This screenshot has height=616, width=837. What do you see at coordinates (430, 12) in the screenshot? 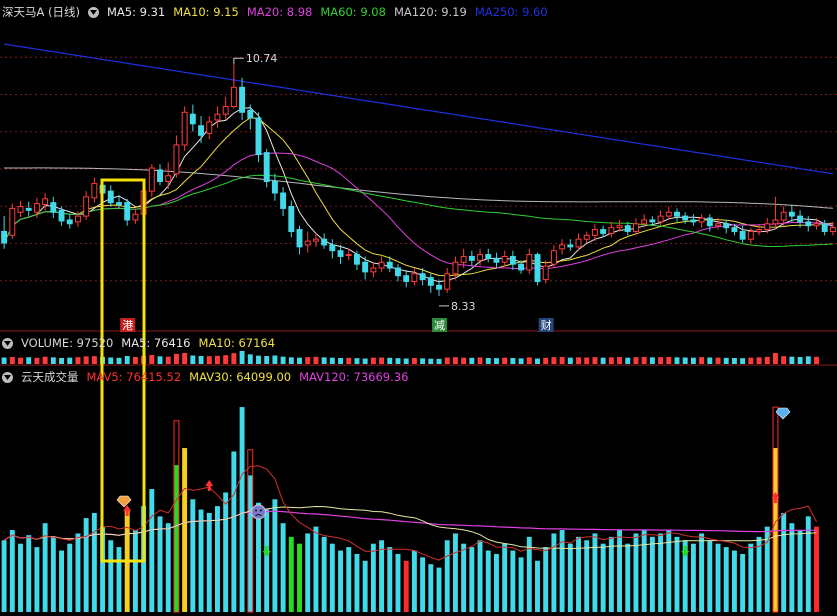
I see `ma120-label: MA120: 9.19` at bounding box center [430, 12].